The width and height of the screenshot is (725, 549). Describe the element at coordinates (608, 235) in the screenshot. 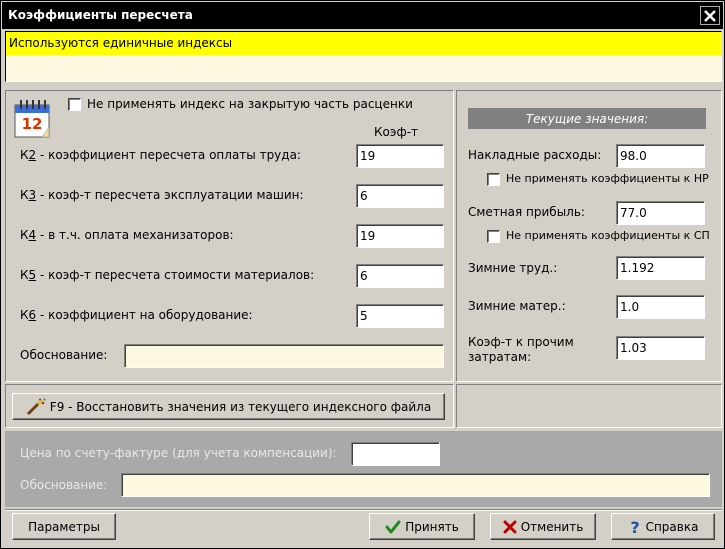

I see `profit-no-coef-label: Не применять коэффициенты к СП` at that location.